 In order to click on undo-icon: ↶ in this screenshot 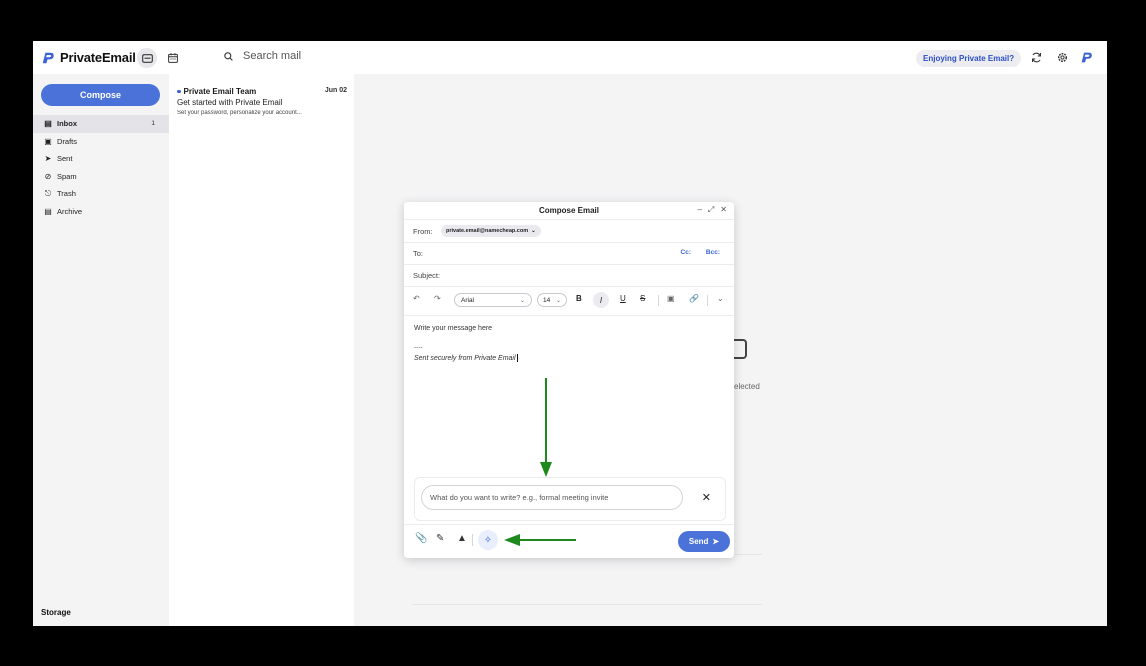, I will do `click(416, 298)`.